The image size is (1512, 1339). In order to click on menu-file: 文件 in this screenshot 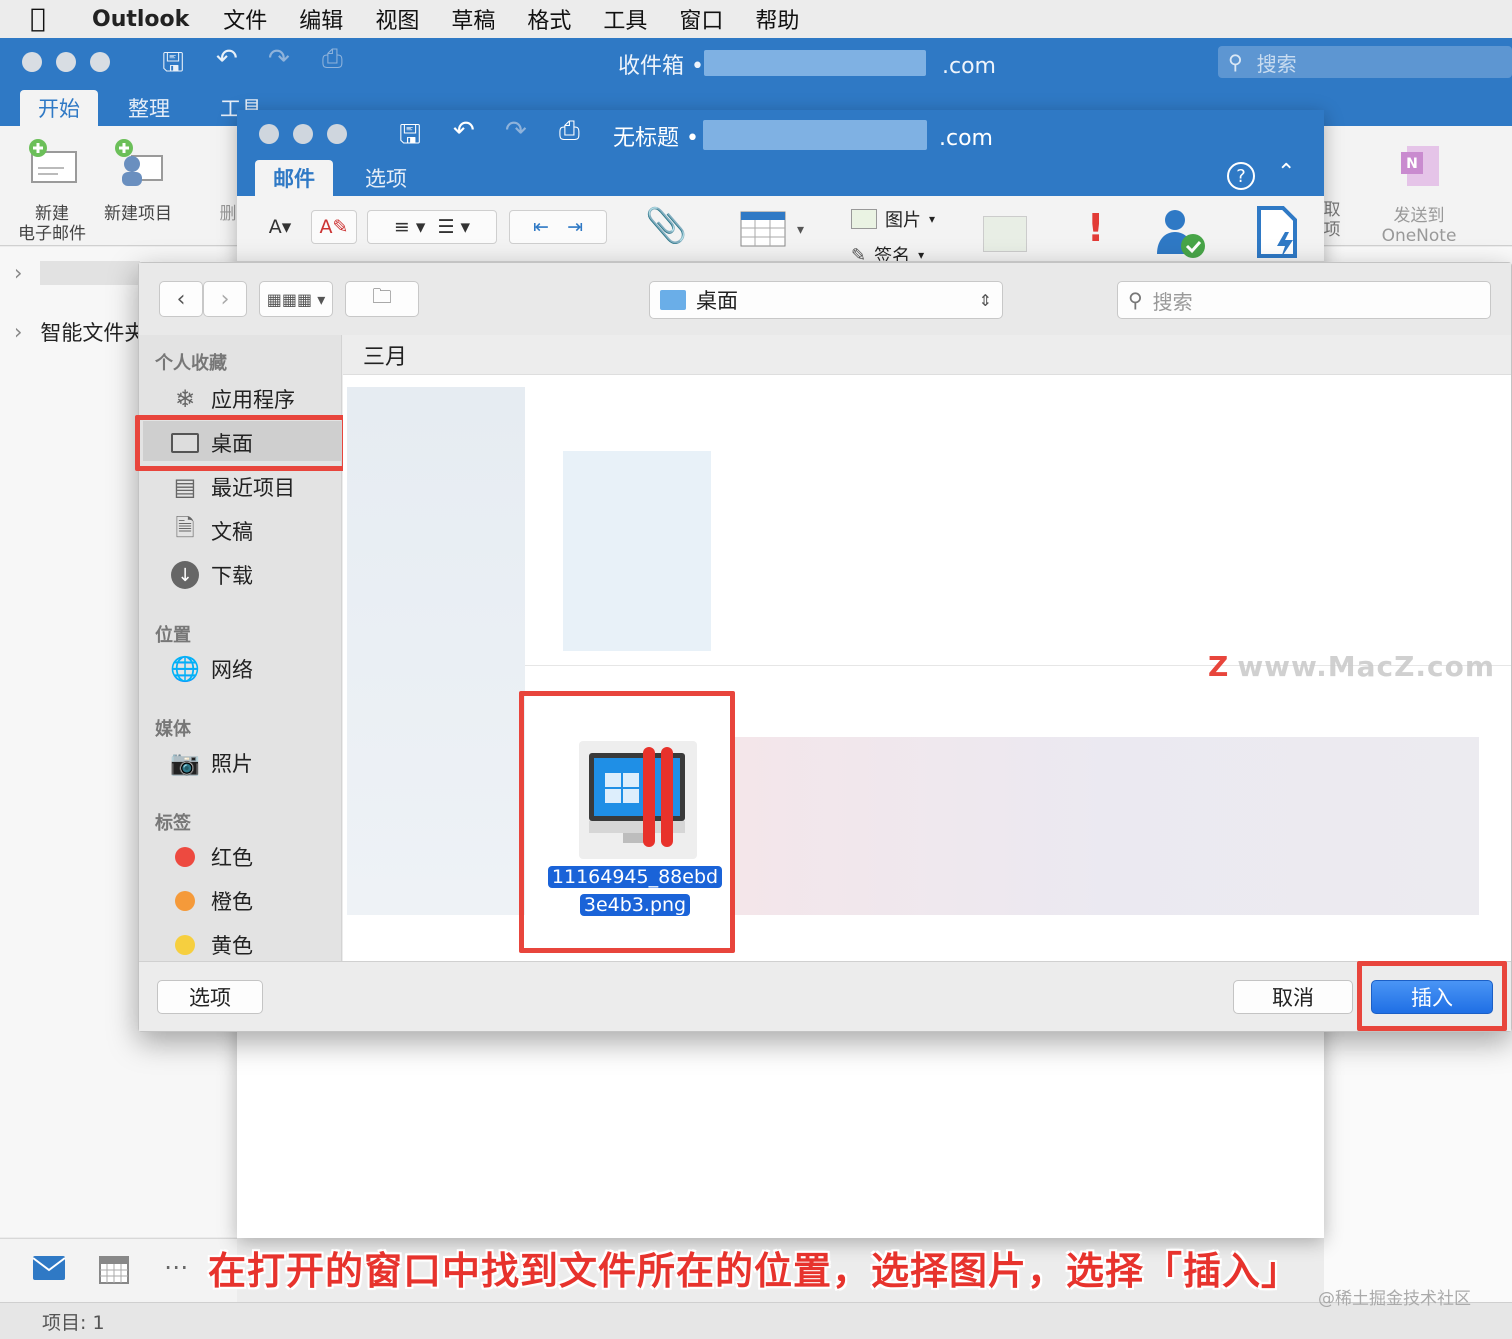, I will do `click(245, 19)`.